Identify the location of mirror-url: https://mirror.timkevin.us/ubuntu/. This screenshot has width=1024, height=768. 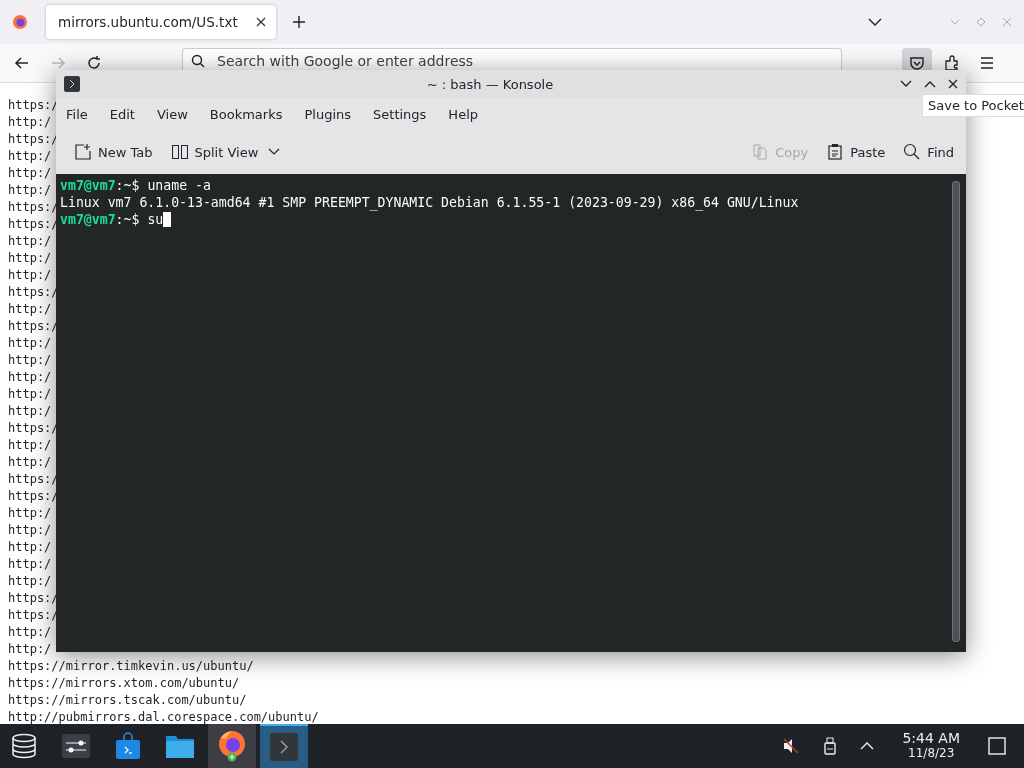
(131, 666).